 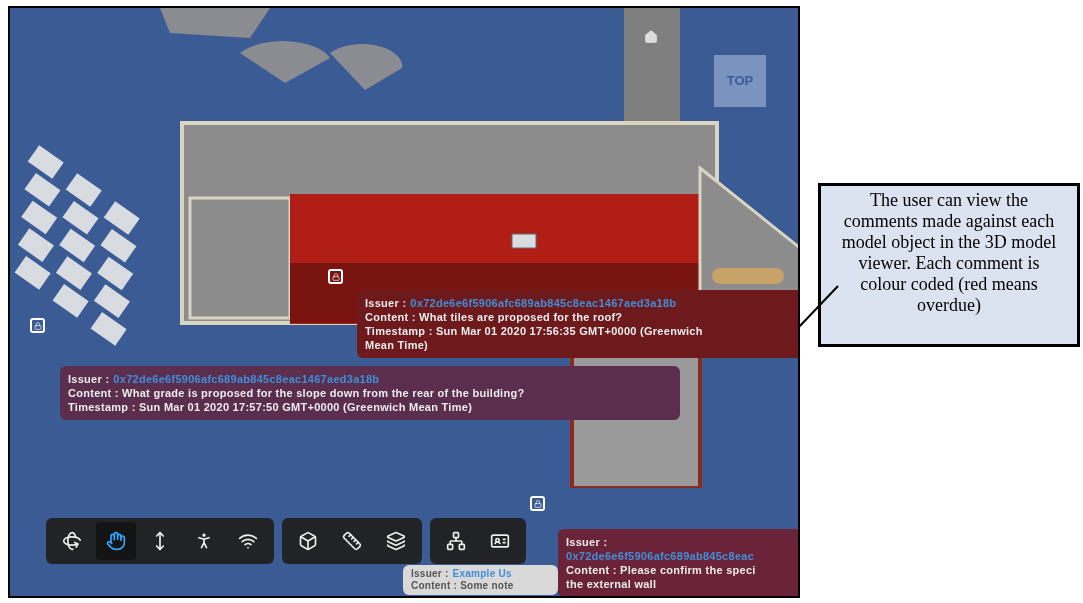 I want to click on comment-timestamp: Mean Time), so click(x=397, y=345).